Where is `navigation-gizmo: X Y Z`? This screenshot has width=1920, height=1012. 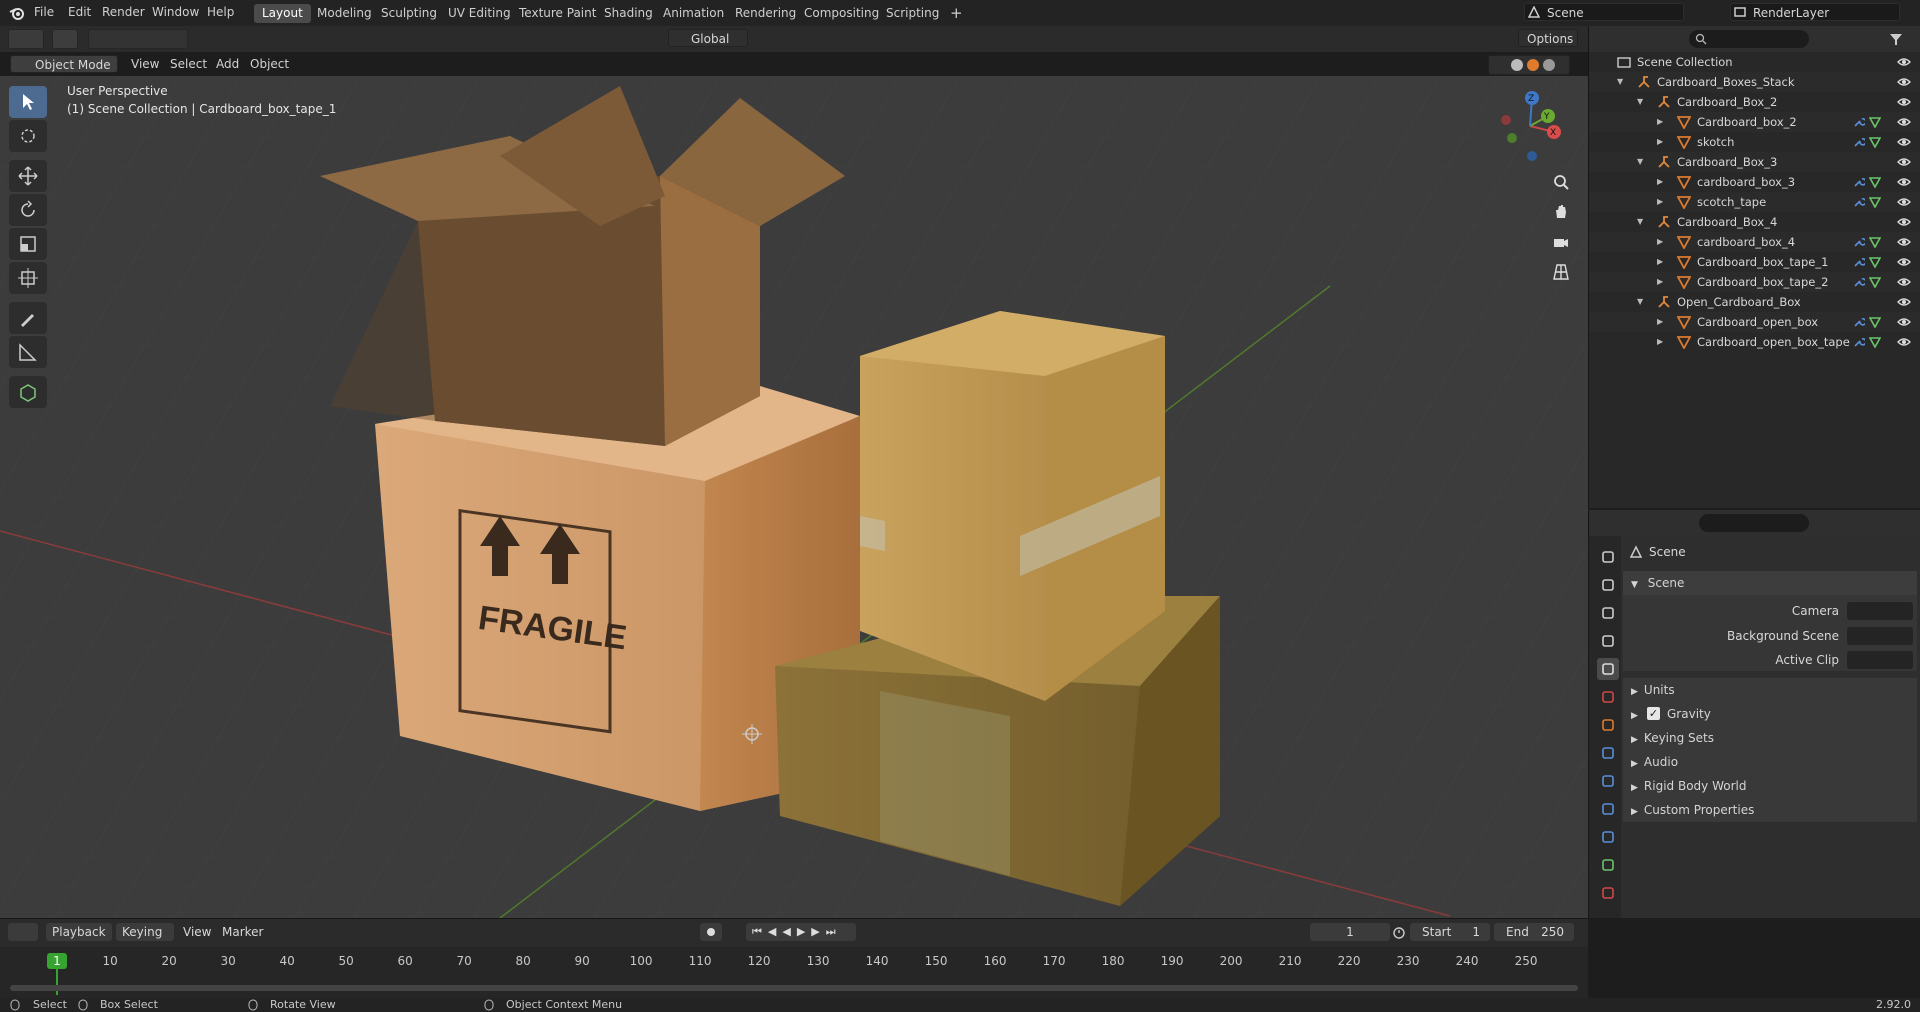
navigation-gizmo: X Y Z is located at coordinates (1530, 126).